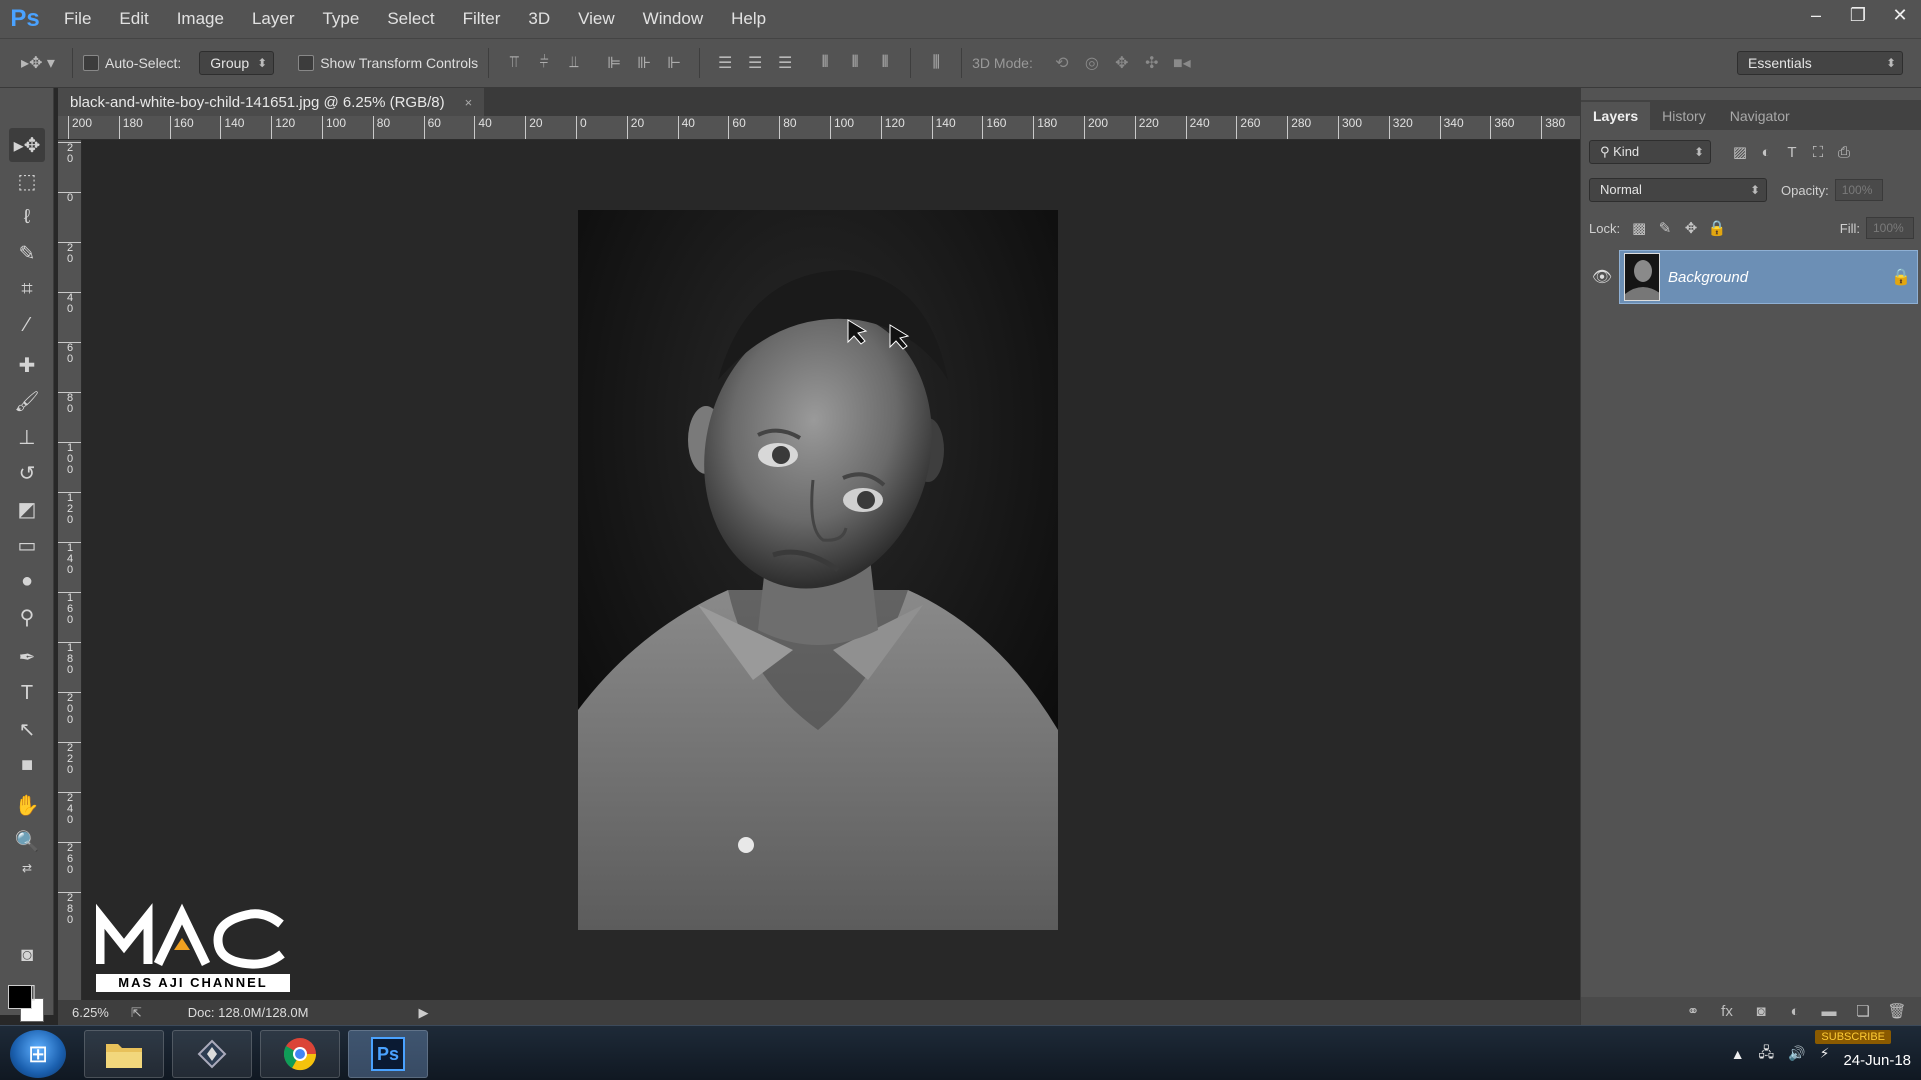 Image resolution: width=1921 pixels, height=1080 pixels. What do you see at coordinates (1693, 1011) in the screenshot?
I see `link-layers-icon: ⚭` at bounding box center [1693, 1011].